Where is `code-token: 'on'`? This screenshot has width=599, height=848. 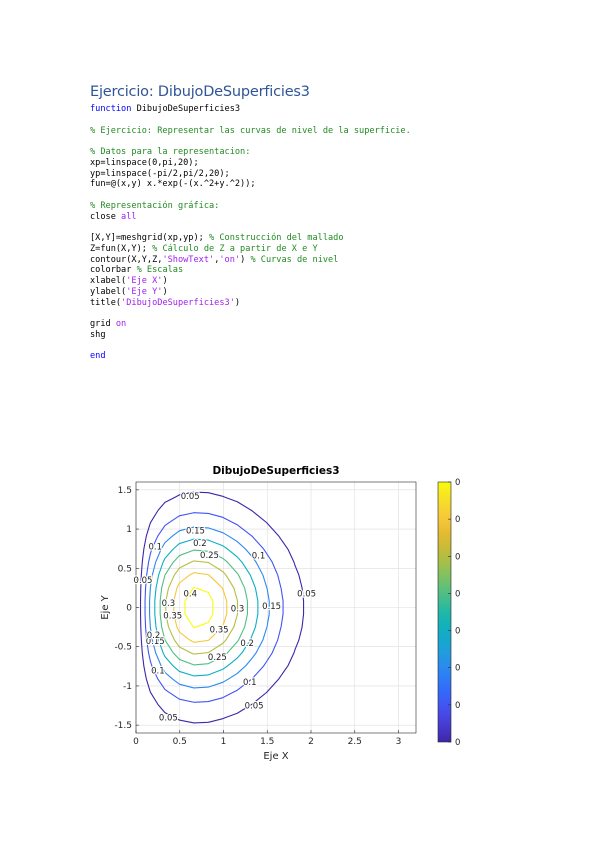 code-token: 'on' is located at coordinates (230, 259).